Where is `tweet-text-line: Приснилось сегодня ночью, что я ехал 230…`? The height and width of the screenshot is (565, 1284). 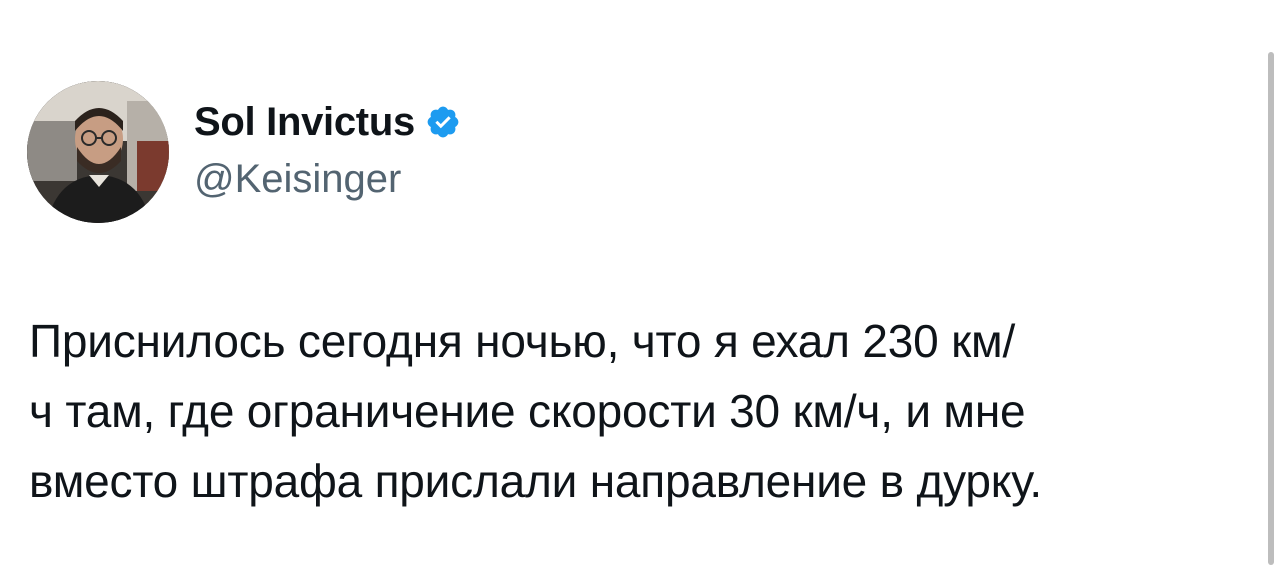 tweet-text-line: Приснилось сегодня ночью, что я ехал 230… is located at coordinates (522, 341).